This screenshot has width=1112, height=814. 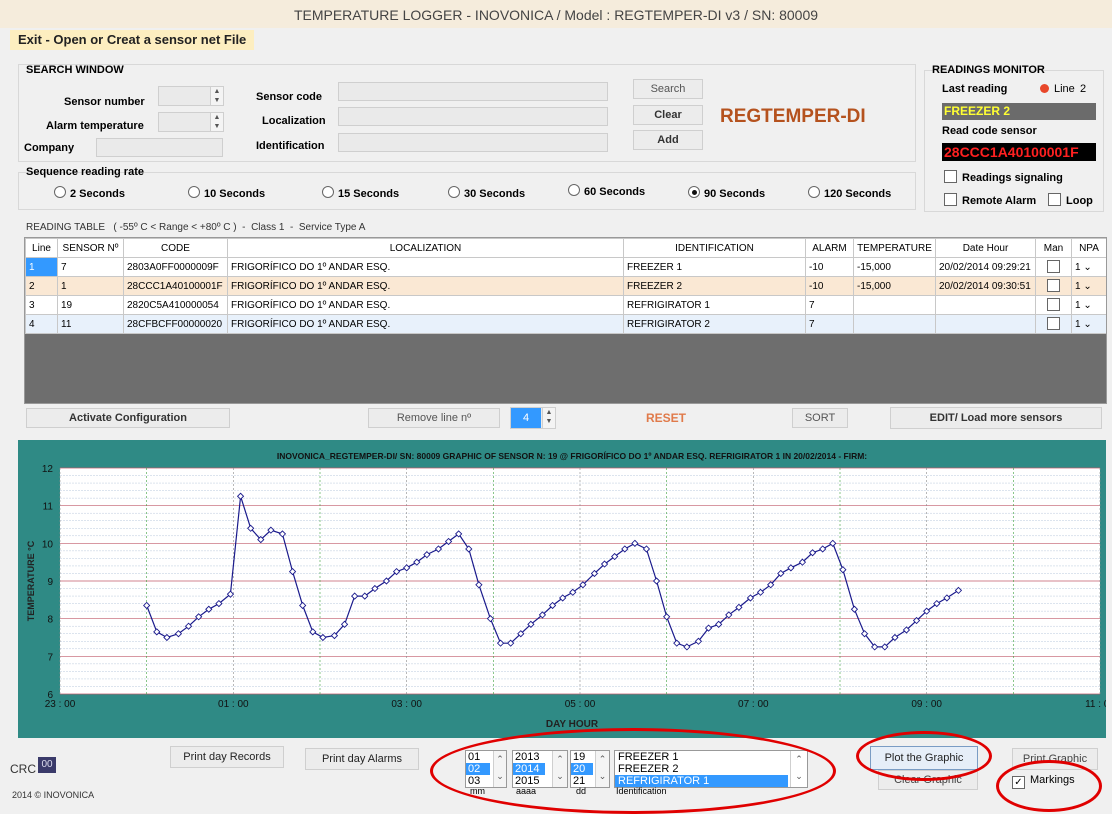 I want to click on alarm-temperature-spinner: ▲ ▼, so click(x=191, y=122).